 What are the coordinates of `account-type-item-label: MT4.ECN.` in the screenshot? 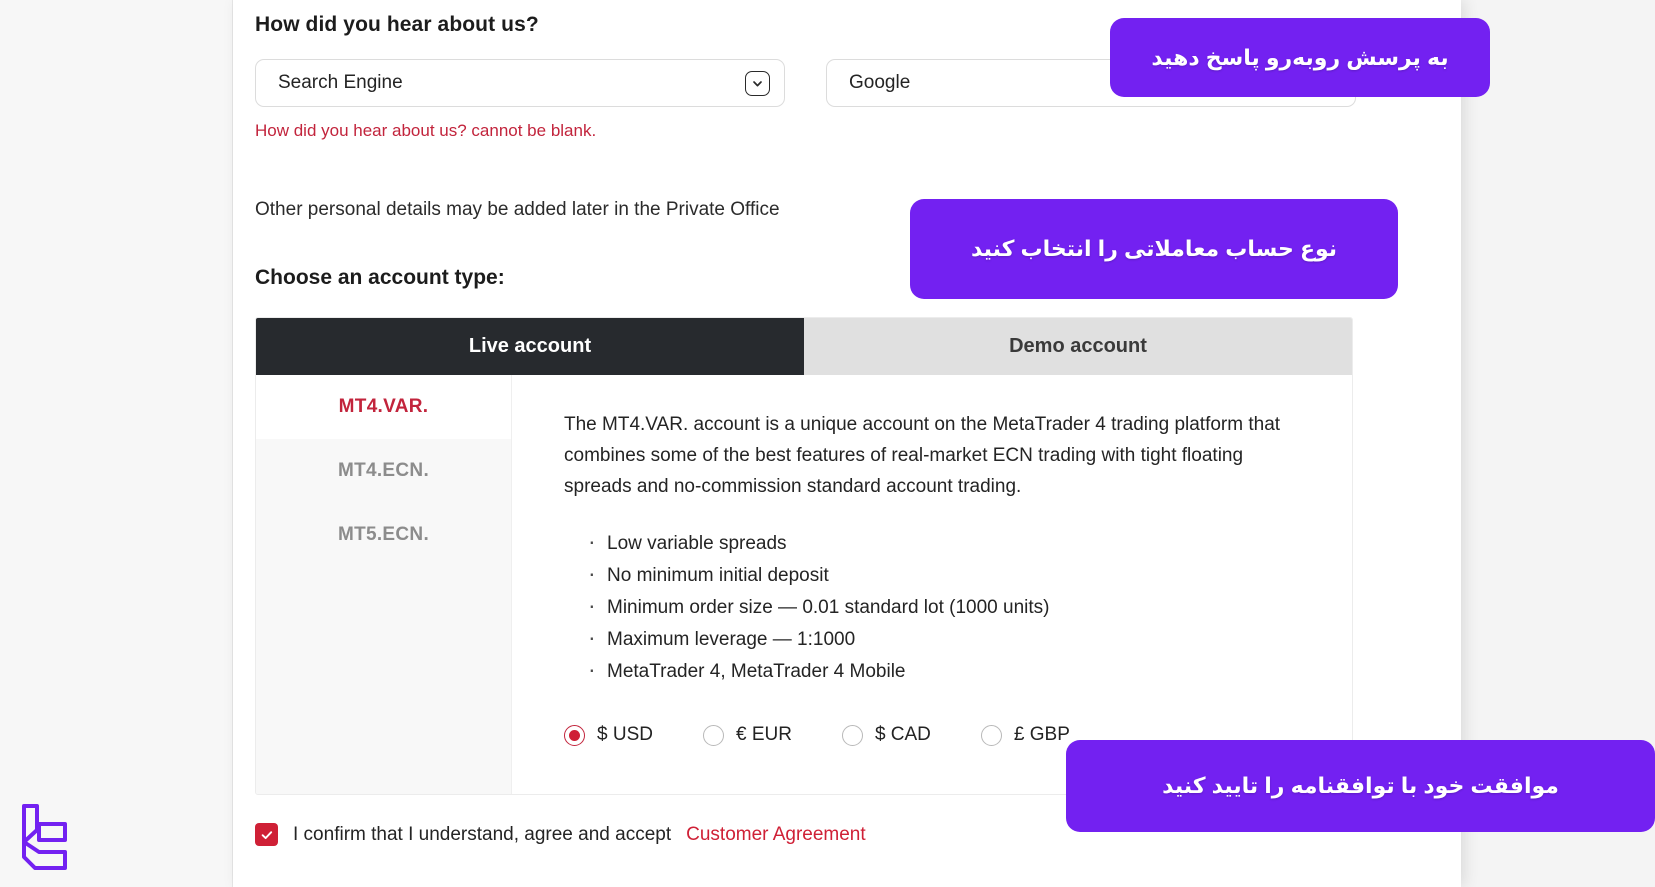 It's located at (383, 470).